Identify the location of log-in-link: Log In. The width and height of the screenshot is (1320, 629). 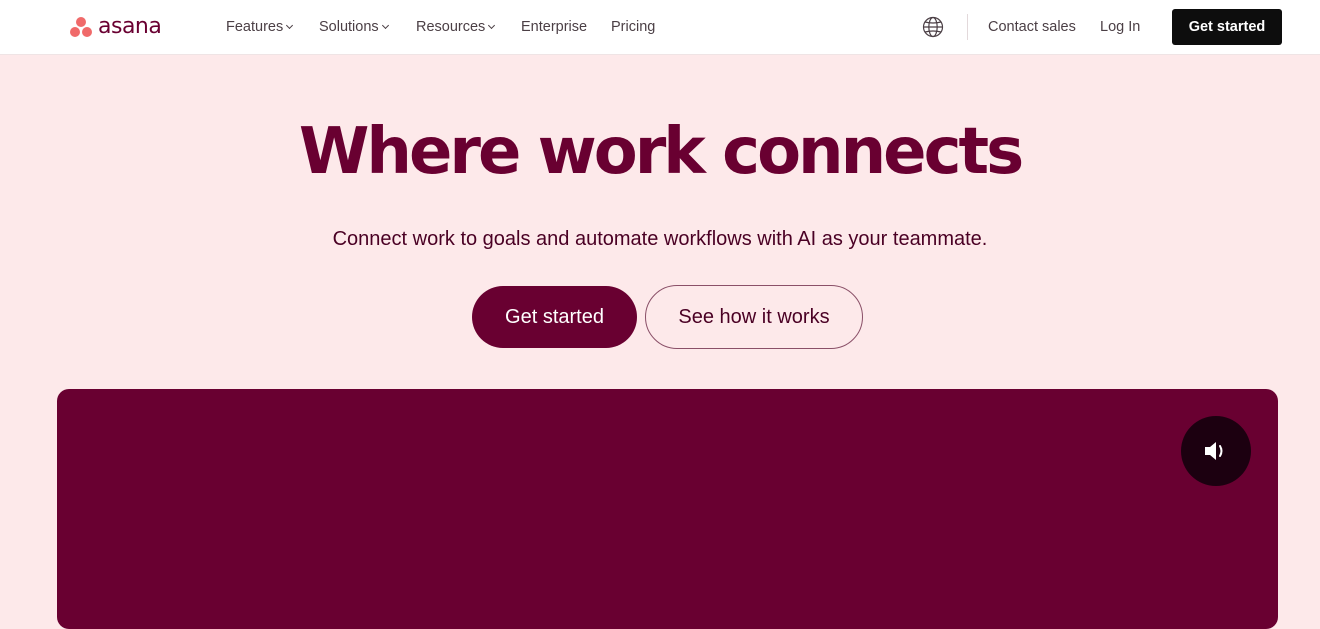
(1120, 27).